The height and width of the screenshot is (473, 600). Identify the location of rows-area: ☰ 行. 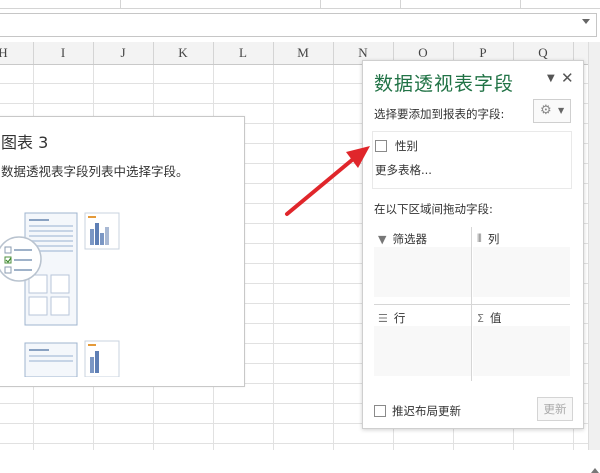
(422, 344).